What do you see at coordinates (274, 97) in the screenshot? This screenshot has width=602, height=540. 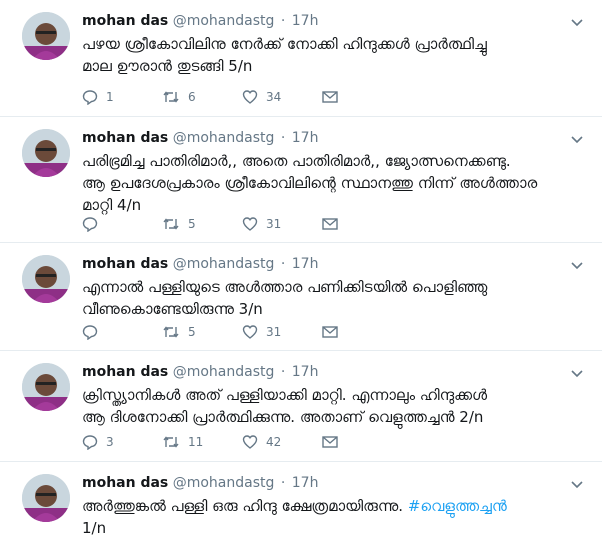 I see `like-count: 34` at bounding box center [274, 97].